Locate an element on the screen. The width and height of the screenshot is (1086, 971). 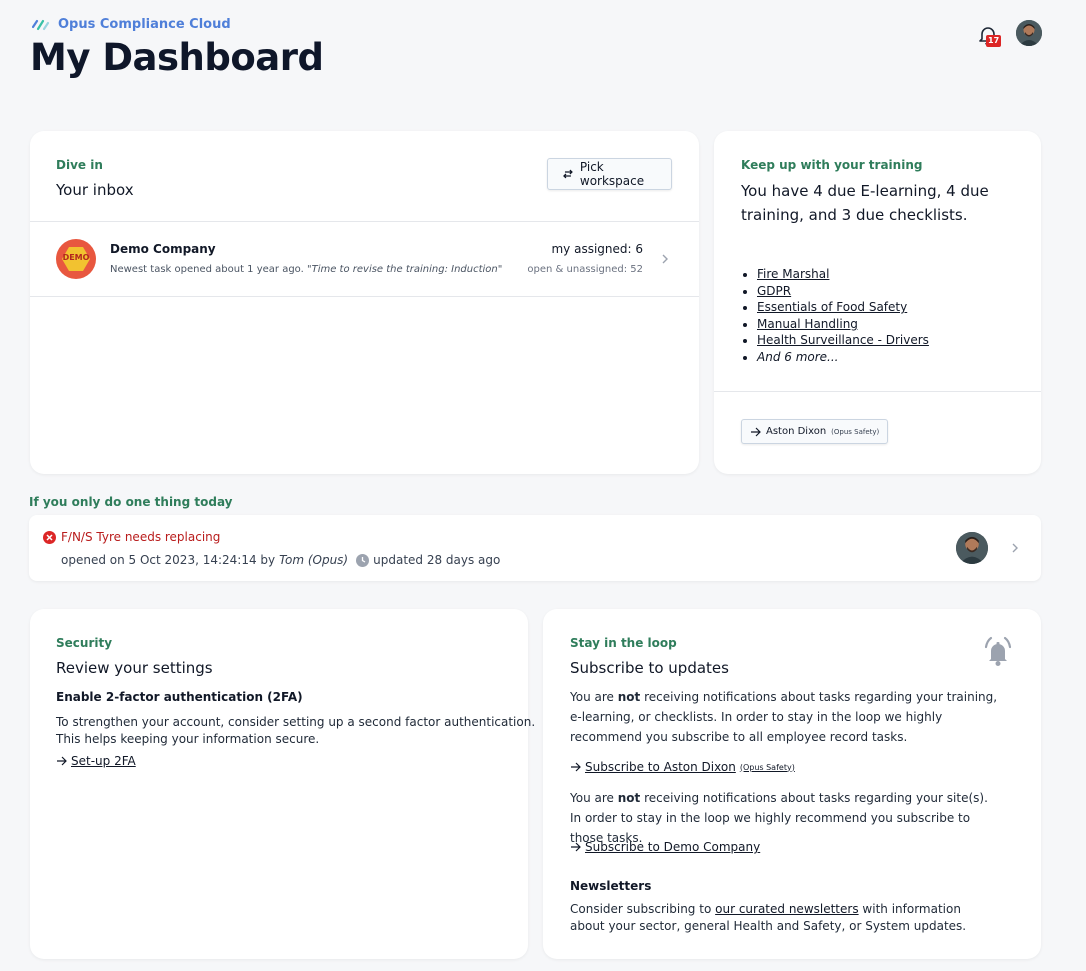
training-item: Health Surveillance - Drivers is located at coordinates (889, 340).